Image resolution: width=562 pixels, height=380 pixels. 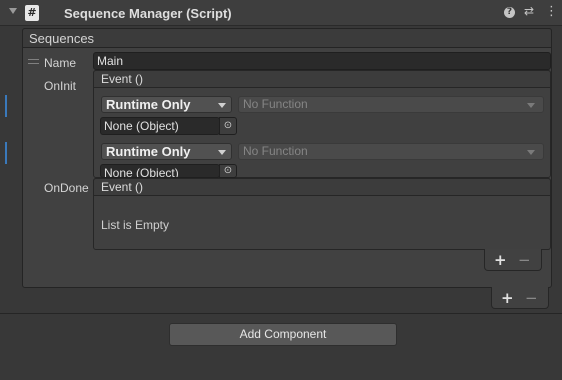 I want to click on drag-handle-icon, so click(x=33, y=61).